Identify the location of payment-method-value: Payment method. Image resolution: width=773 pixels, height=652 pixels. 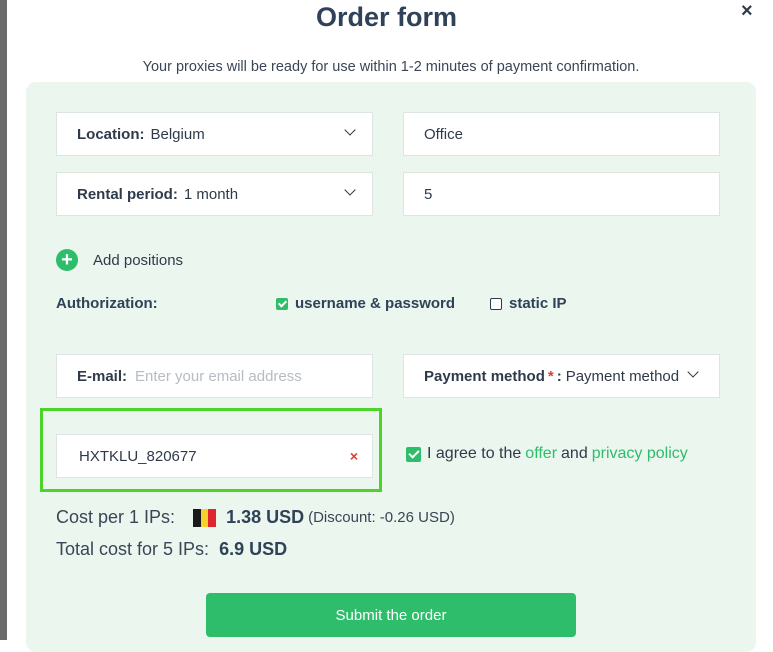
(622, 376).